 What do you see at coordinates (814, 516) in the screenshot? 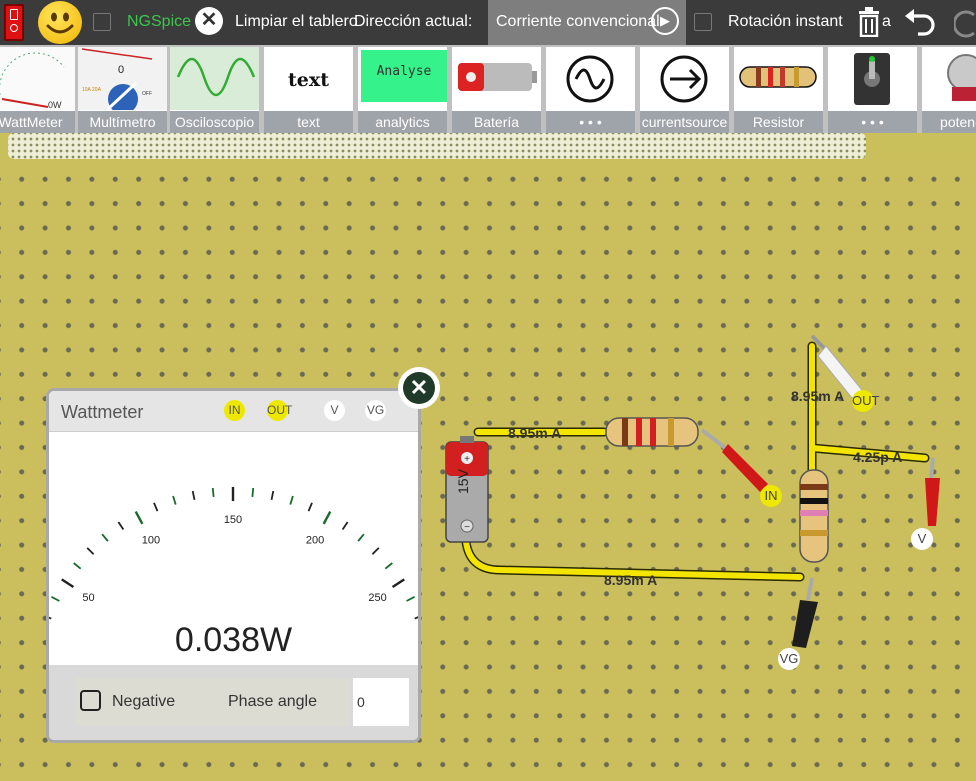
I see `resistor-vertical` at bounding box center [814, 516].